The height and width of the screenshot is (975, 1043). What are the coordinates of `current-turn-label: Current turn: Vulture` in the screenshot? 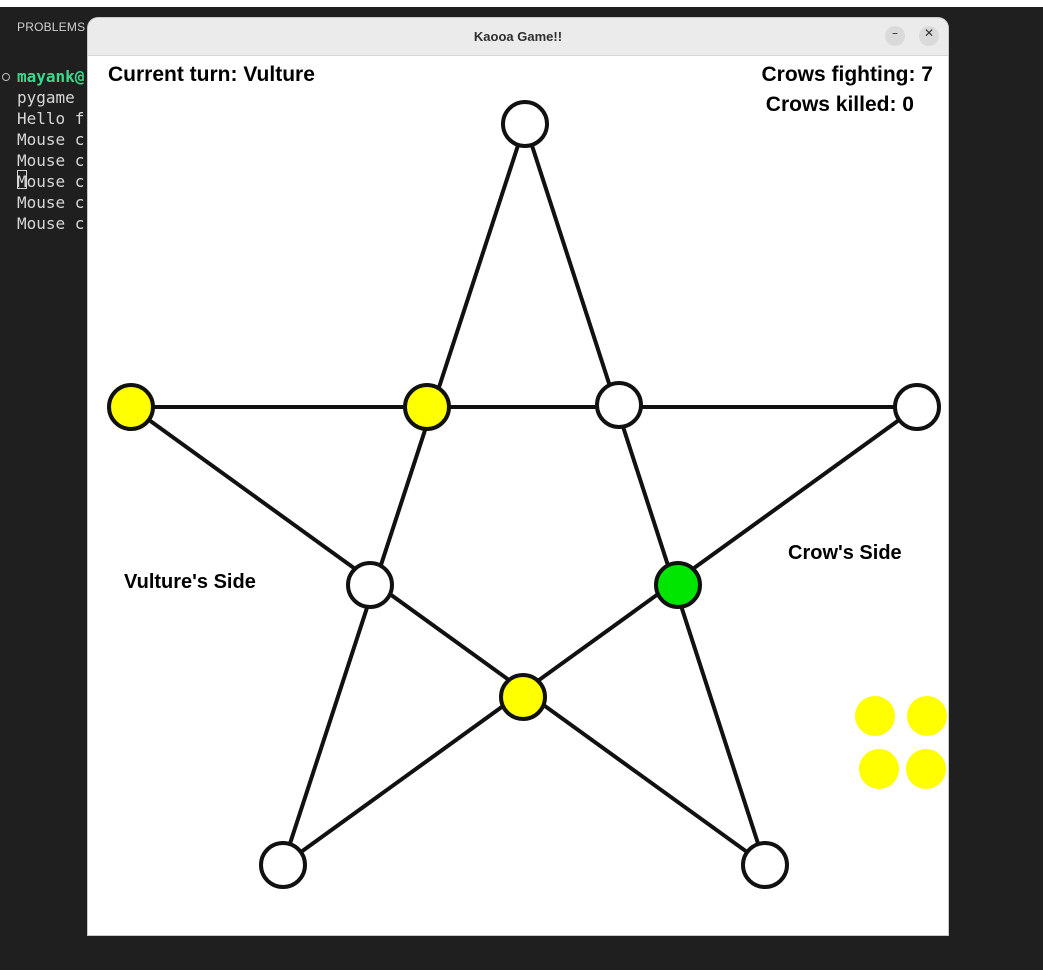 It's located at (211, 74).